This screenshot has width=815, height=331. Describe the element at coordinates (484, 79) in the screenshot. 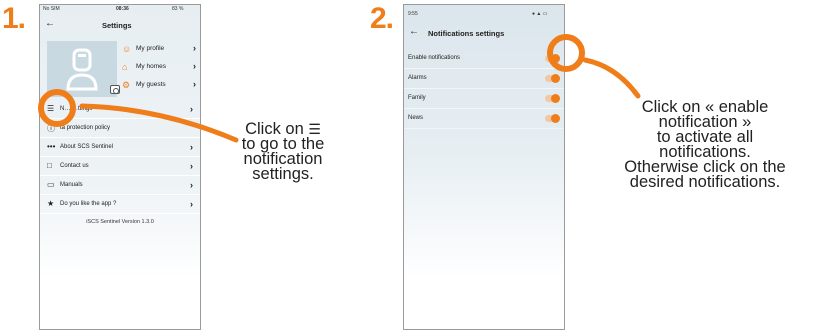

I see `toggle-row-alarms: Alarms` at that location.